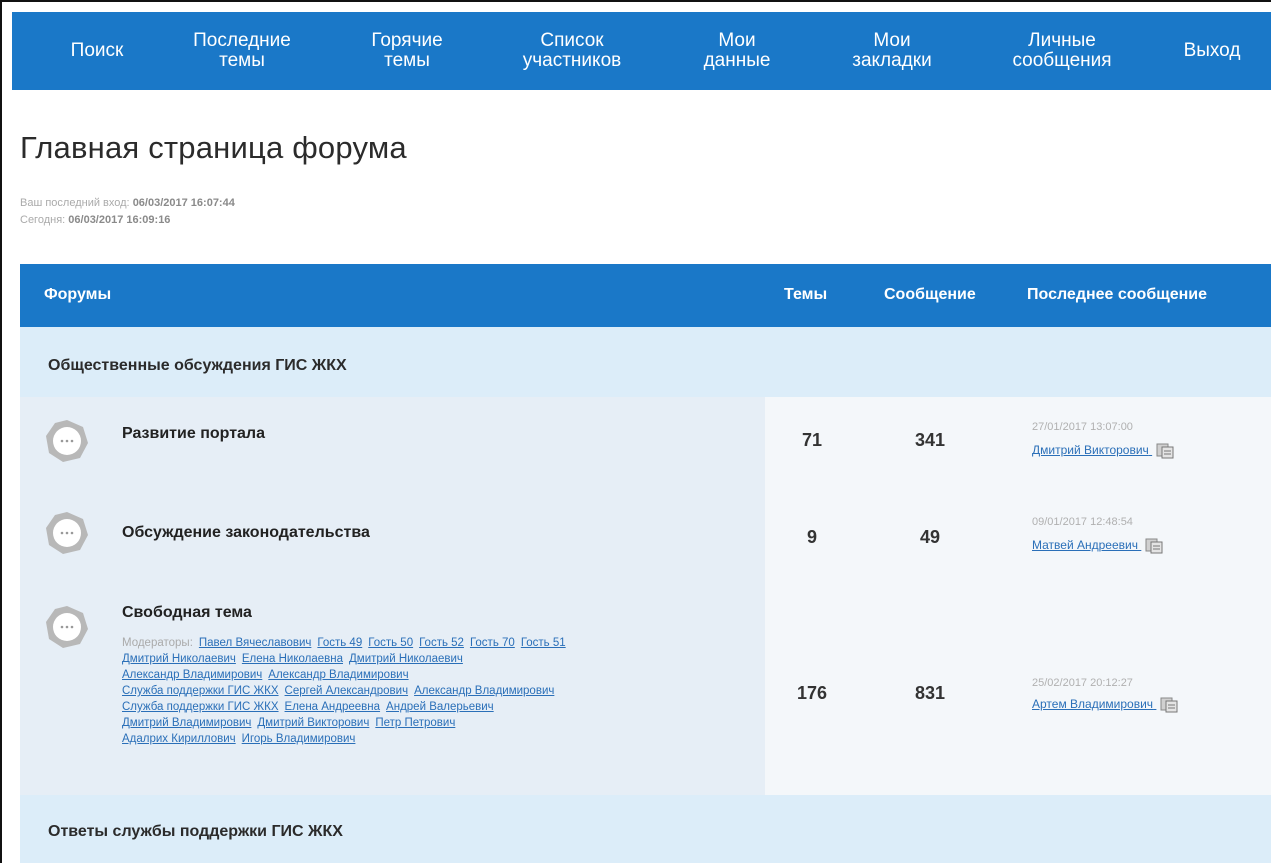 This screenshot has width=1271, height=863. What do you see at coordinates (197, 366) in the screenshot?
I see `category-title: Общественные обсуждения ГИС ЖКХ` at bounding box center [197, 366].